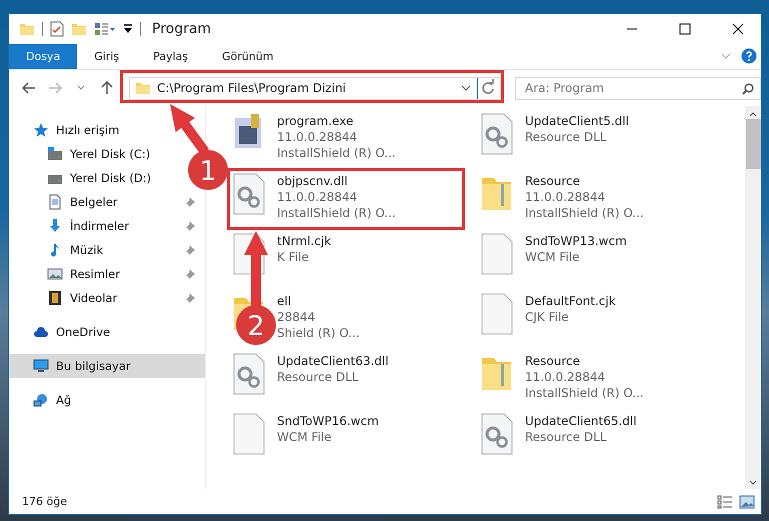 This screenshot has height=521, width=769. What do you see at coordinates (105, 29) in the screenshot?
I see `view-dropdown-icon` at bounding box center [105, 29].